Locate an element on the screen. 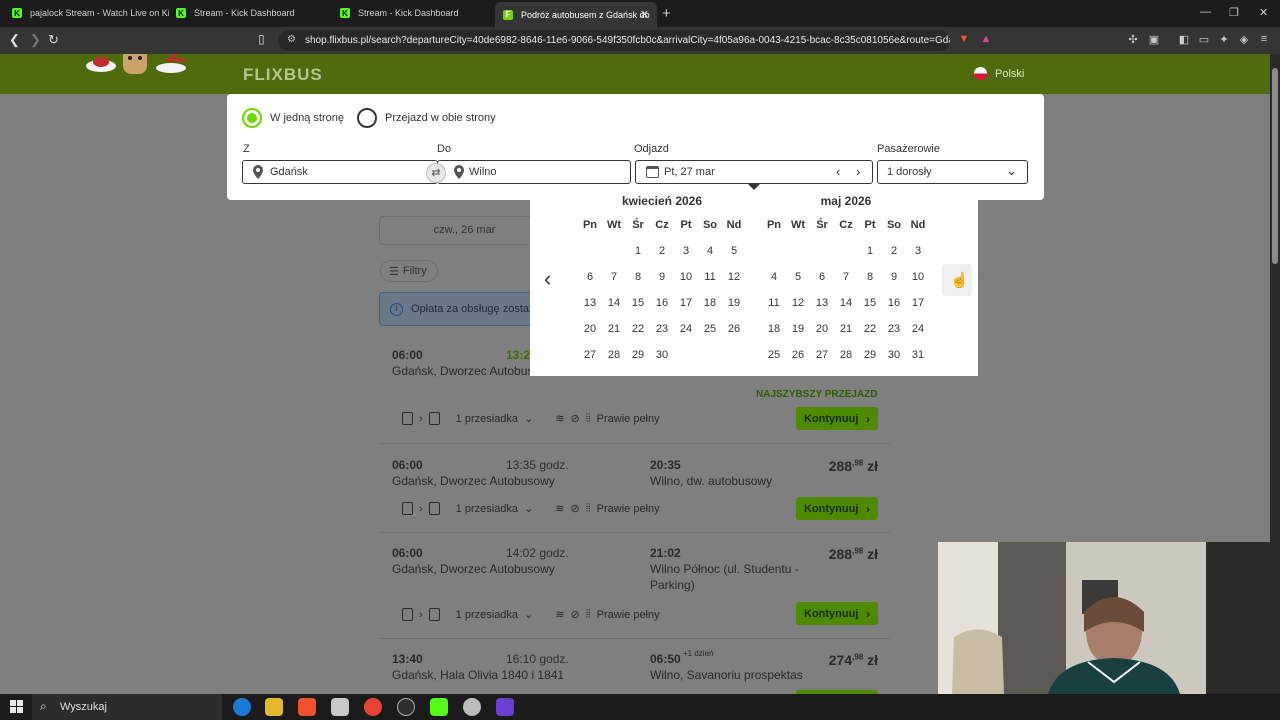  brave-shield-icon: ▼ is located at coordinates (964, 40).